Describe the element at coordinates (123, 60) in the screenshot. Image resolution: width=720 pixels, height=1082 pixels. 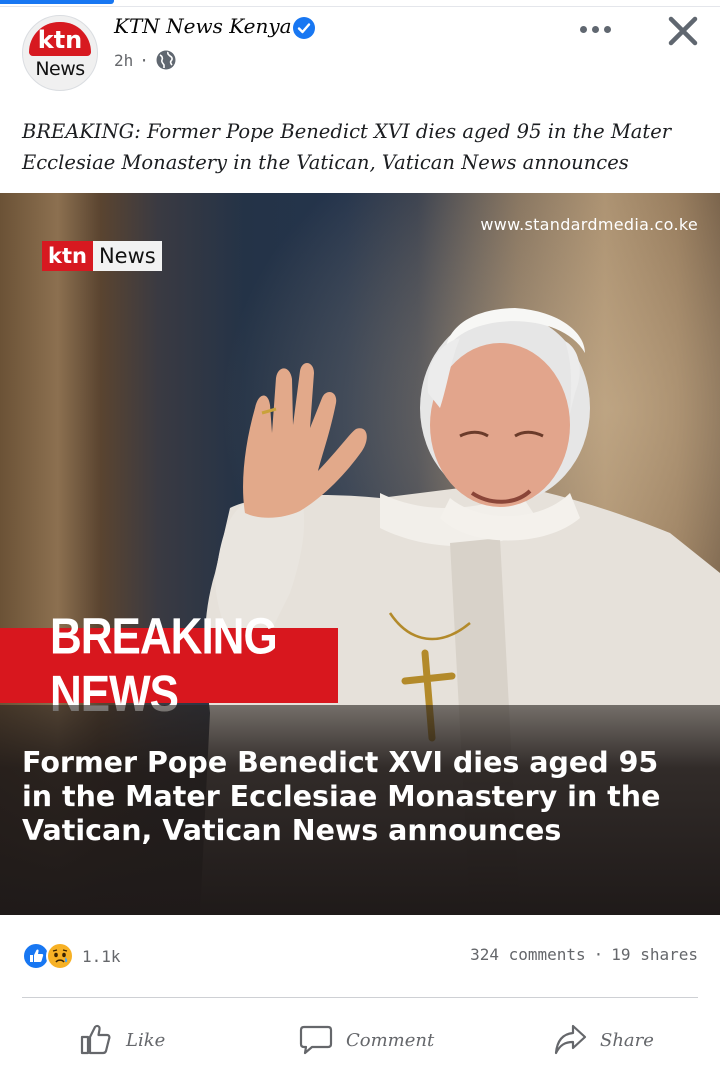
I see `post-time: 2h` at that location.